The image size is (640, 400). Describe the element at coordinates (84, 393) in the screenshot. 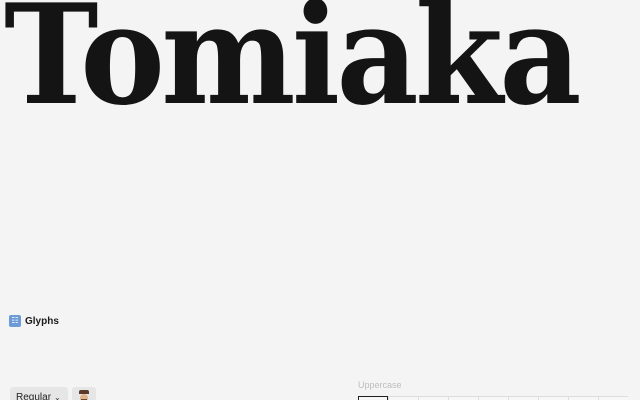

I see `avatar-button` at that location.